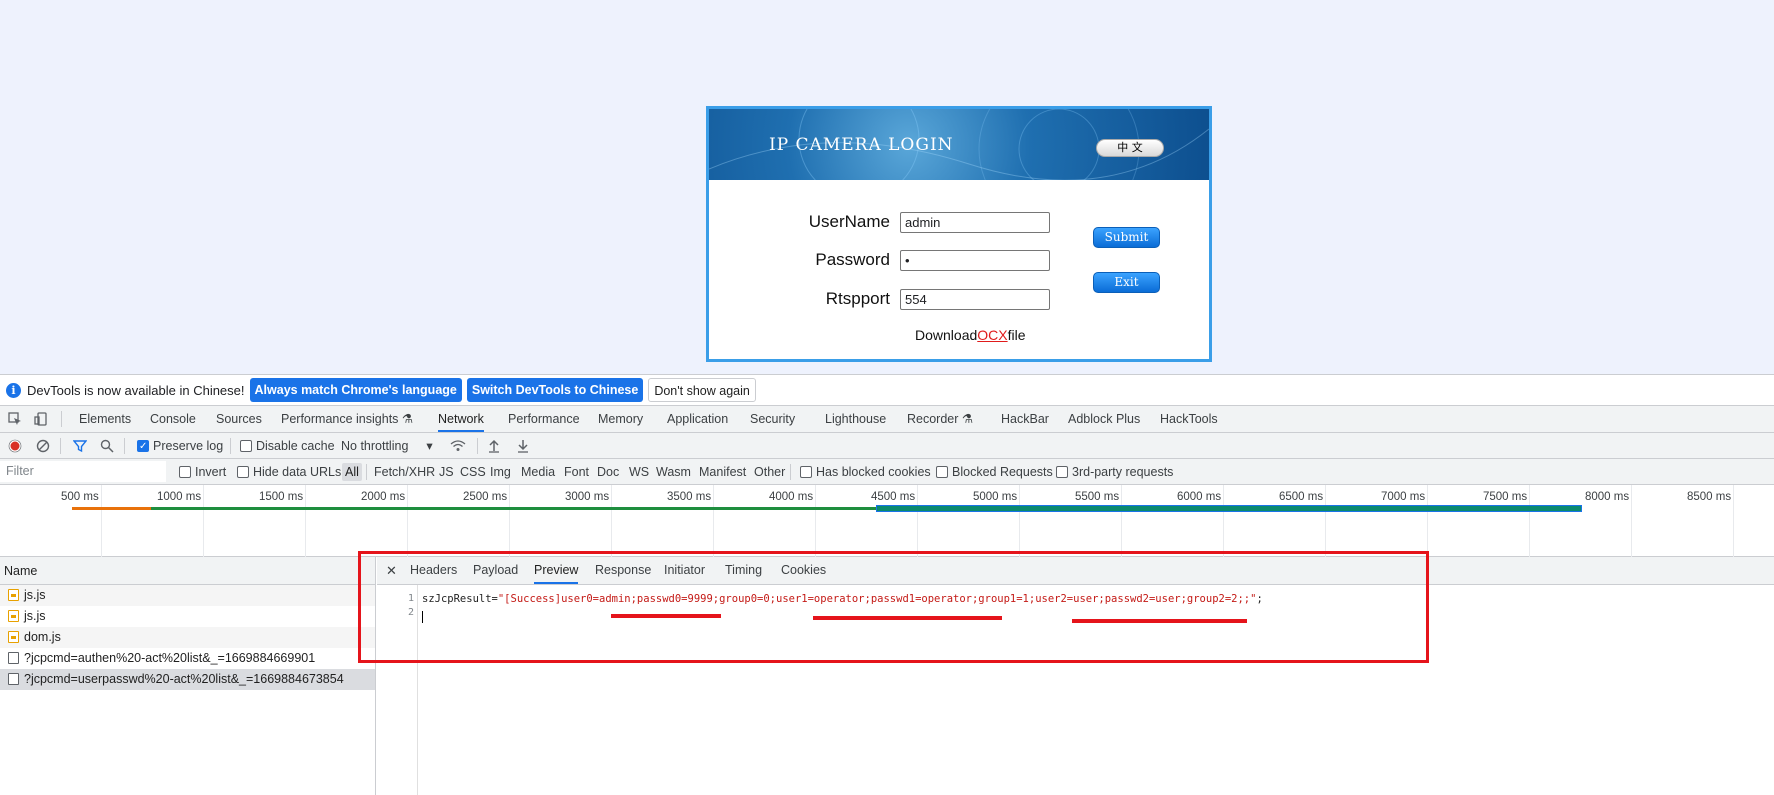  What do you see at coordinates (555, 390) in the screenshot?
I see `switch-to-chinese-button: Switch DevTools to Chinese` at bounding box center [555, 390].